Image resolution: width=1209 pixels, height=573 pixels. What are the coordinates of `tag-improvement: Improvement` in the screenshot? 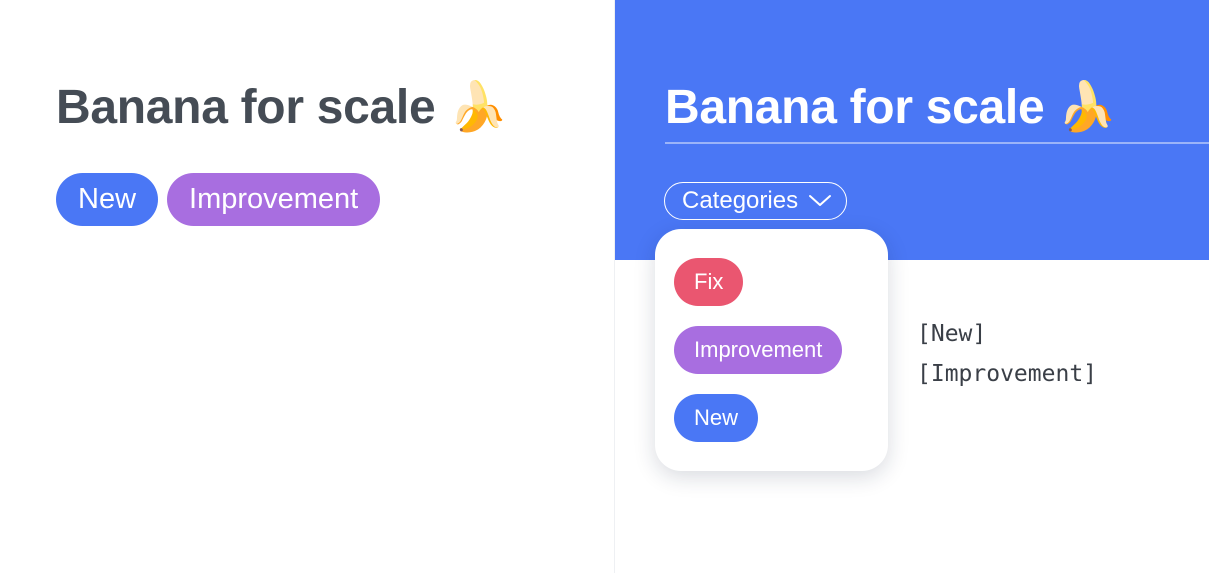 It's located at (274, 199).